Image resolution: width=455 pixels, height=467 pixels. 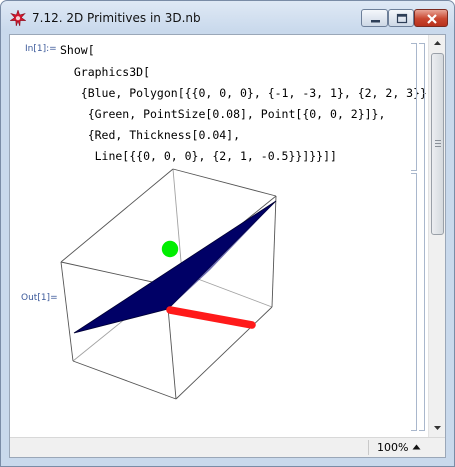 I want to click on mathematica-star-icon, so click(x=18, y=18).